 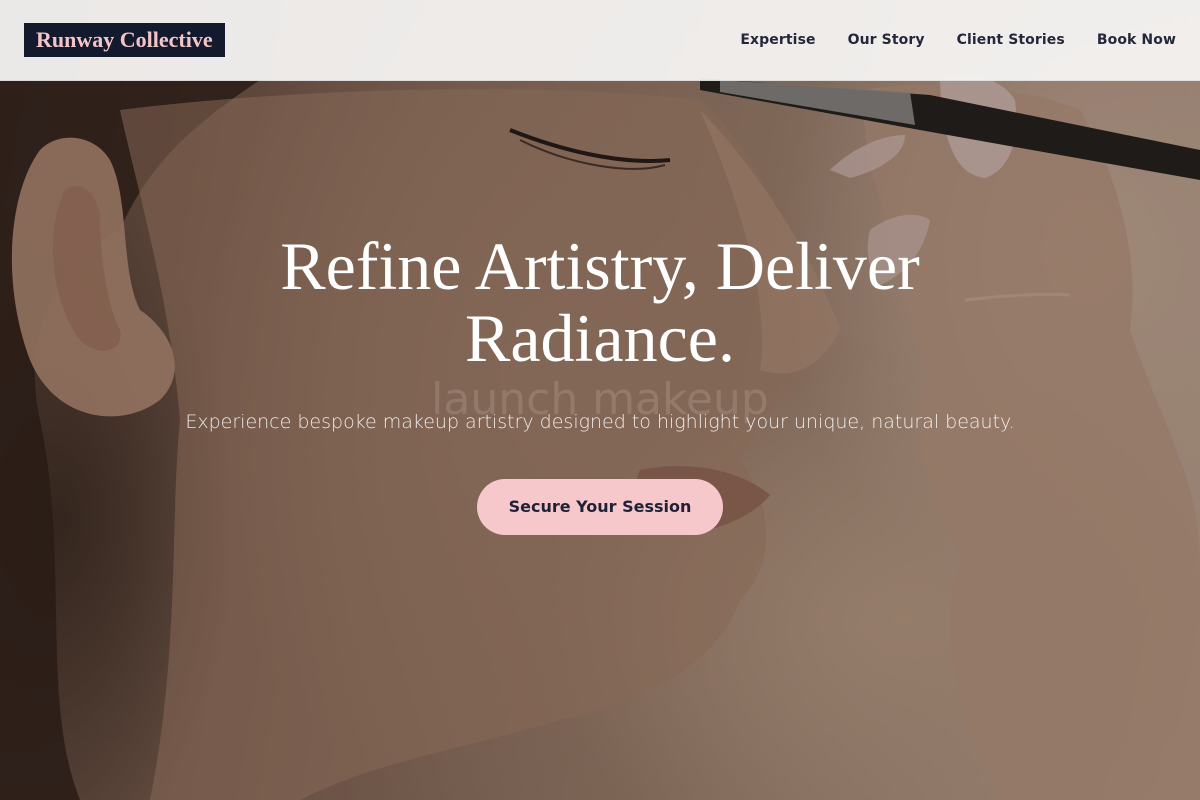 I want to click on secure-session-button: Secure Your Session, so click(x=600, y=507).